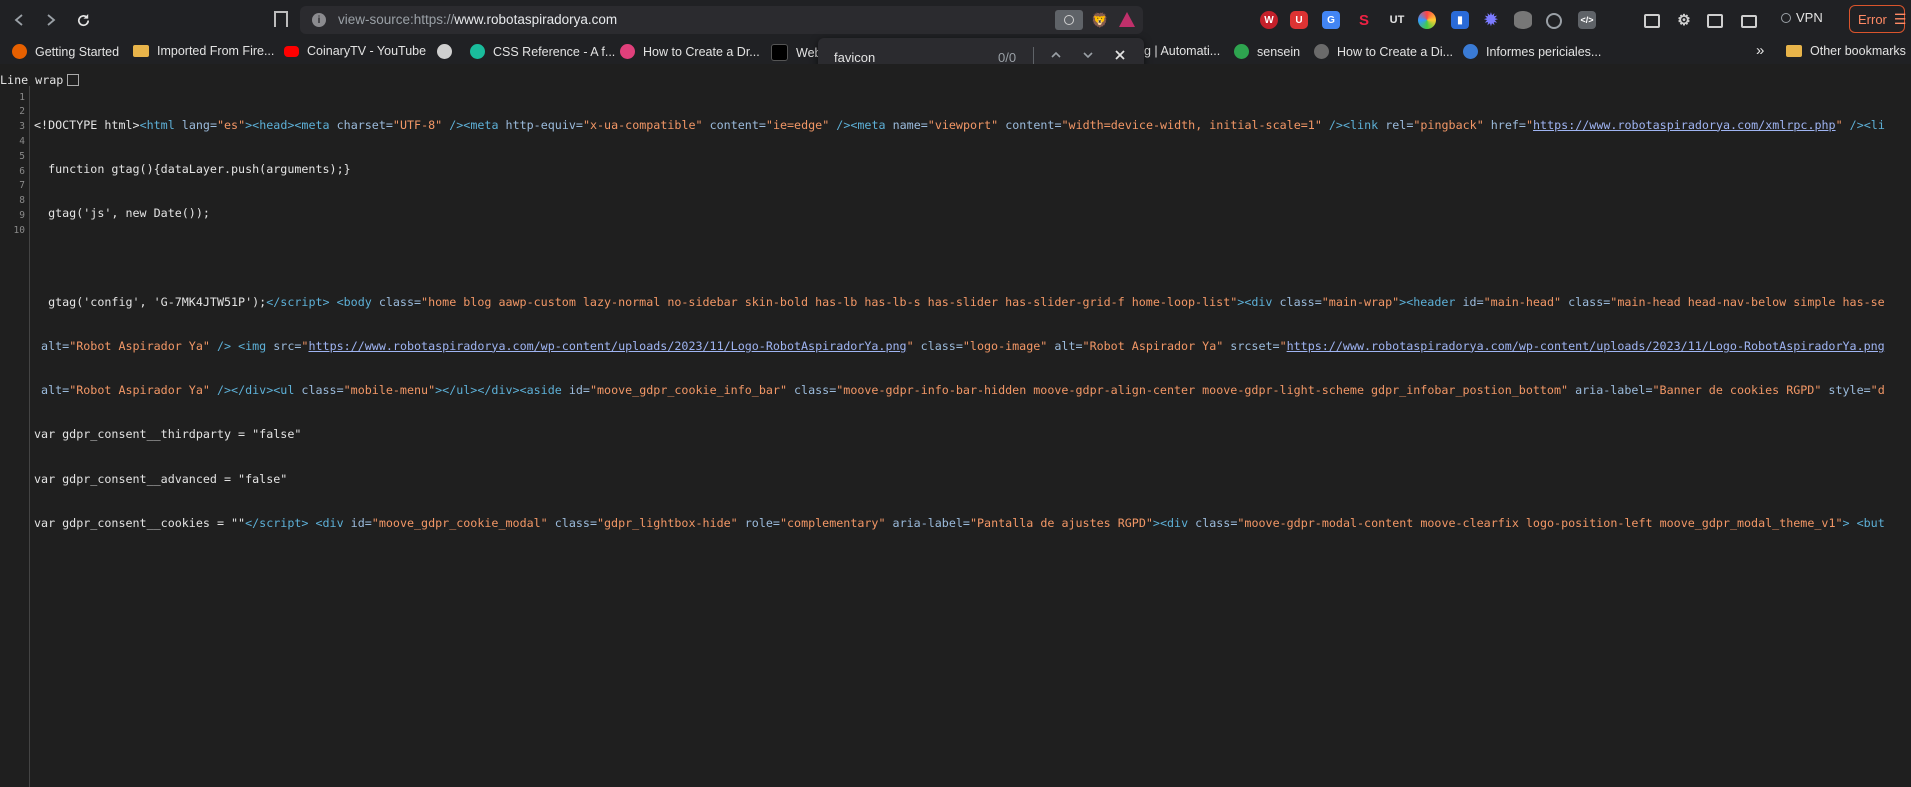  I want to click on find-close-button, so click(1120, 56).